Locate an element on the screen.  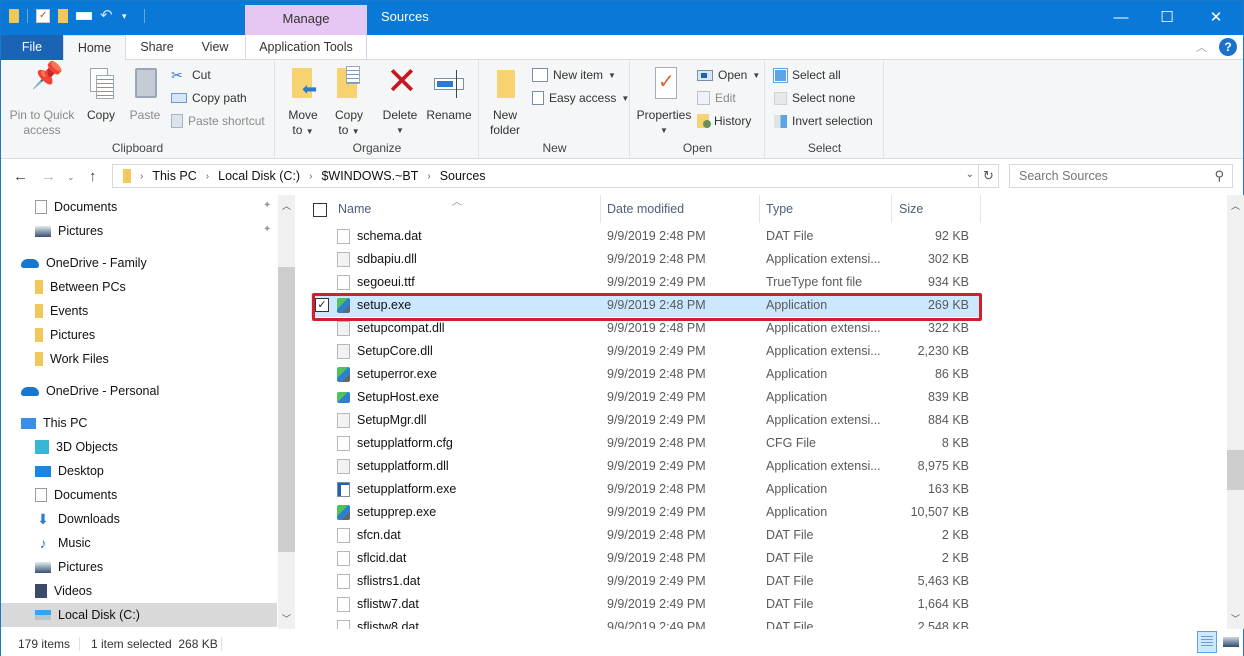
cut-button: ✂ Cut is located at coordinates (191, 75).